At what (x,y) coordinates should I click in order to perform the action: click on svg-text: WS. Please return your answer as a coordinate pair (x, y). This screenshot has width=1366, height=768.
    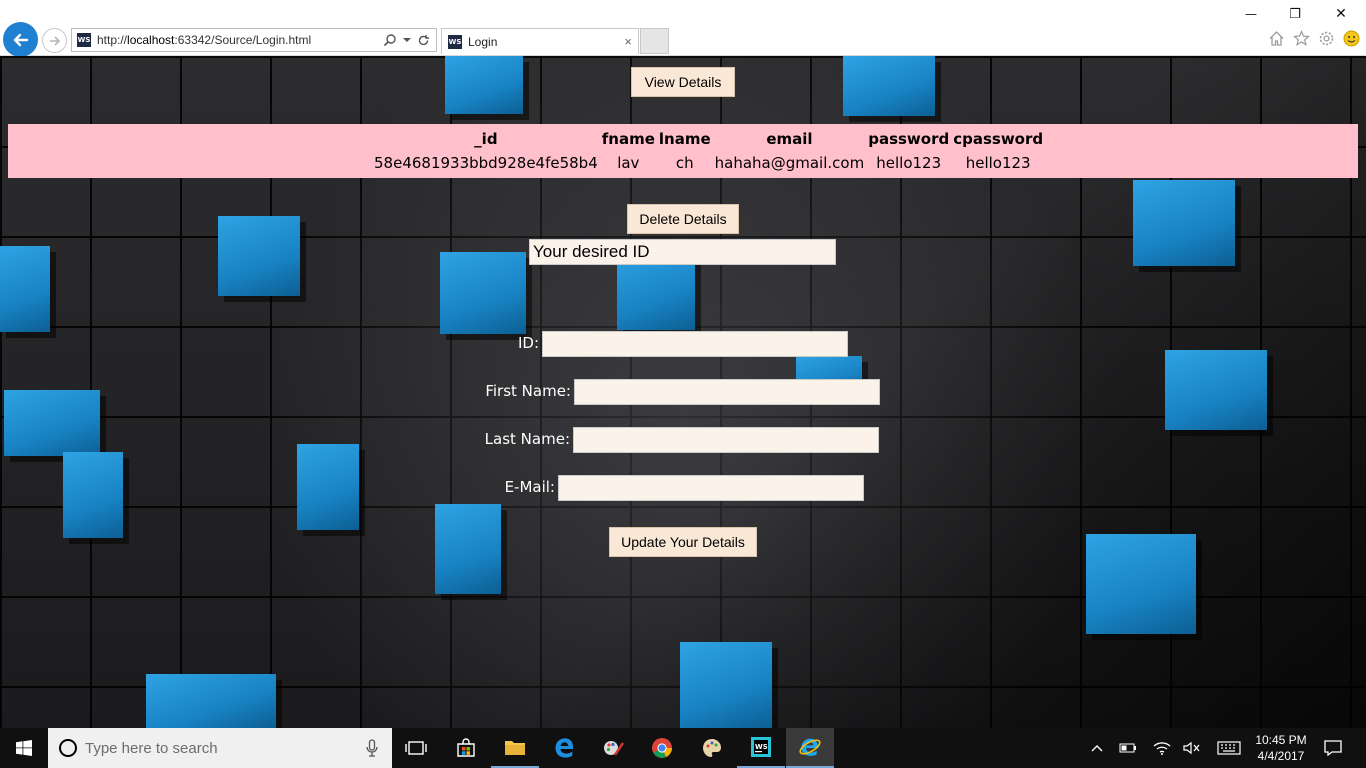
    Looking at the image, I should click on (761, 747).